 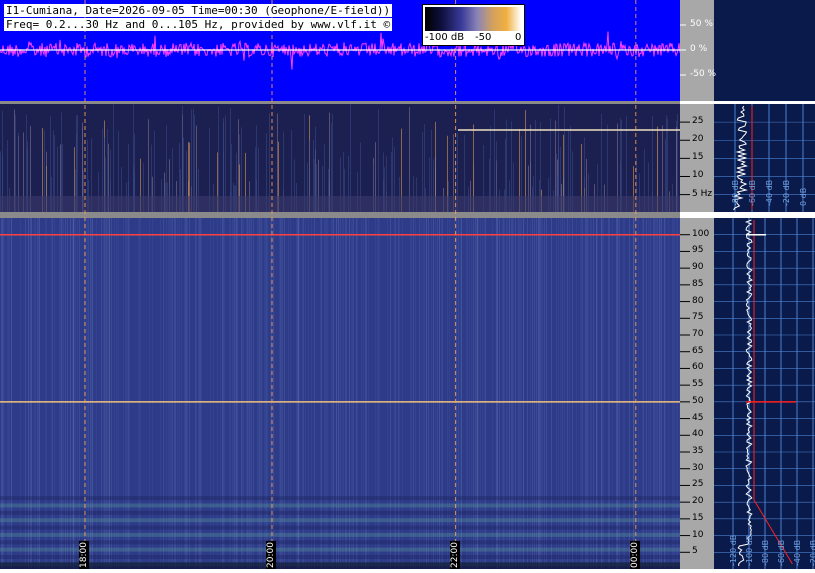 What do you see at coordinates (735, 193) in the screenshot?
I see `profile-low-xtick: -80 dB` at bounding box center [735, 193].